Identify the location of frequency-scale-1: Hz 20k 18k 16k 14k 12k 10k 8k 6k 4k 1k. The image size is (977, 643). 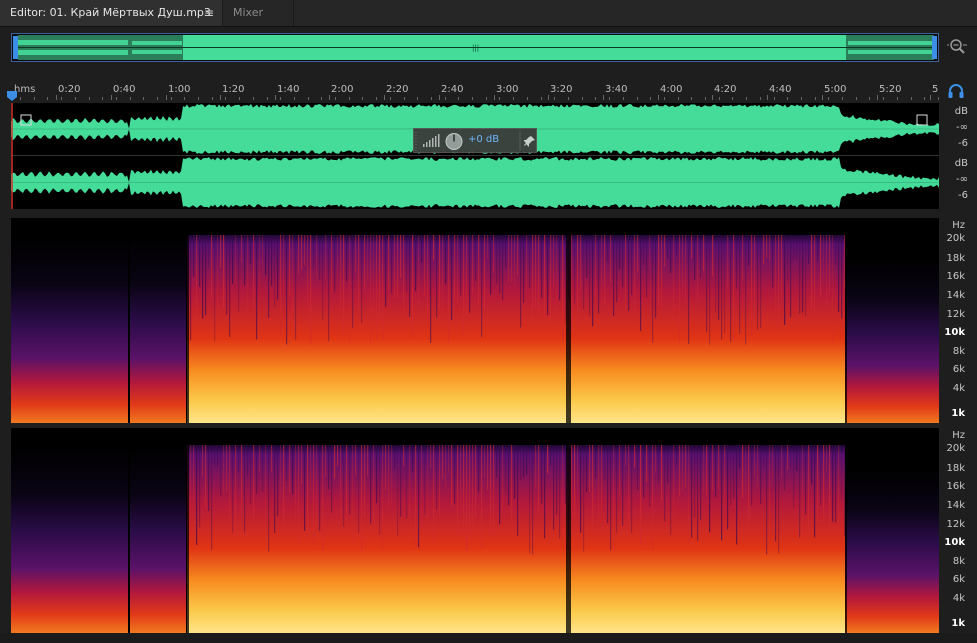
(958, 320).